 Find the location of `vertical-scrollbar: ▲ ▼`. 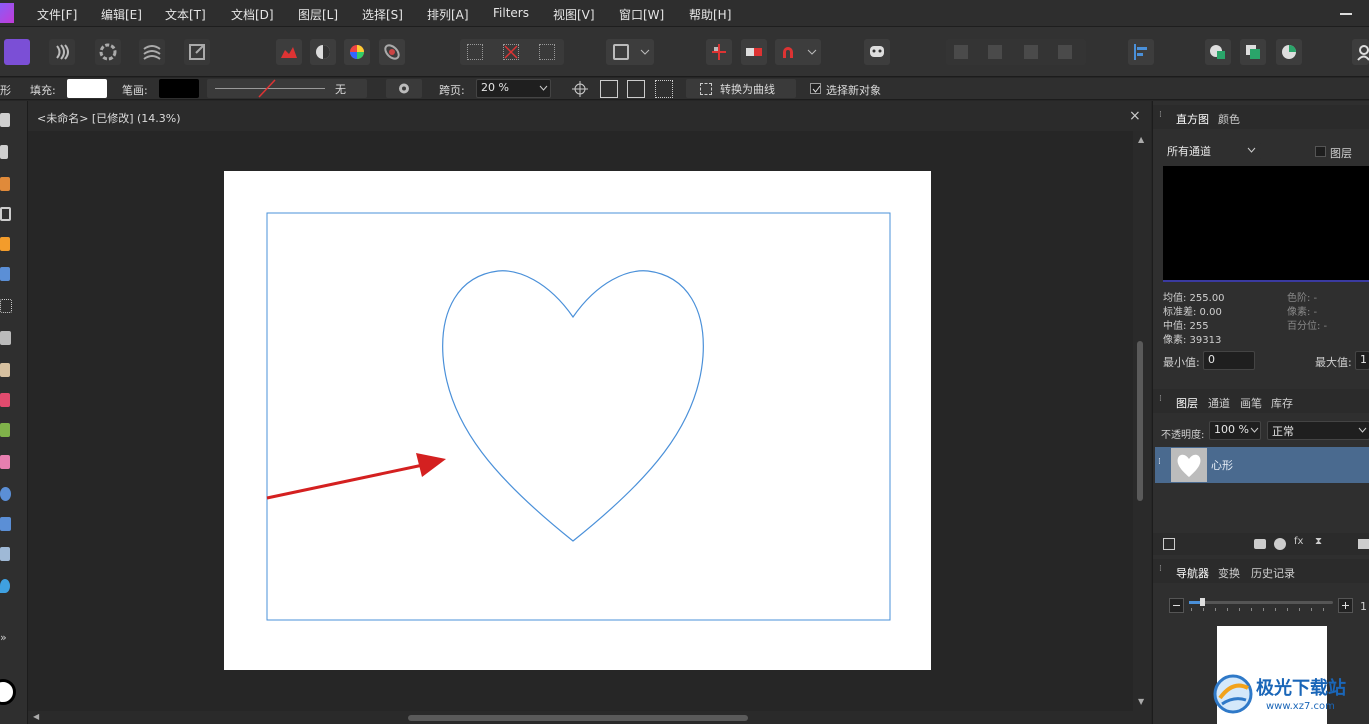

vertical-scrollbar: ▲ ▼ is located at coordinates (1142, 421).